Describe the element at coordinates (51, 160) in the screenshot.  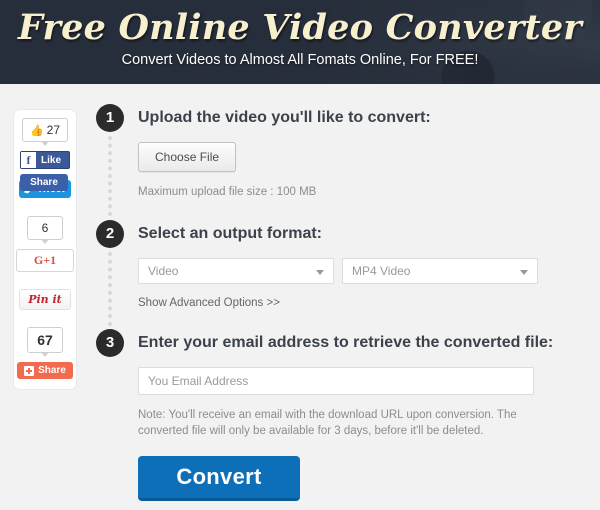
I see `facebook-like-label: Like` at that location.